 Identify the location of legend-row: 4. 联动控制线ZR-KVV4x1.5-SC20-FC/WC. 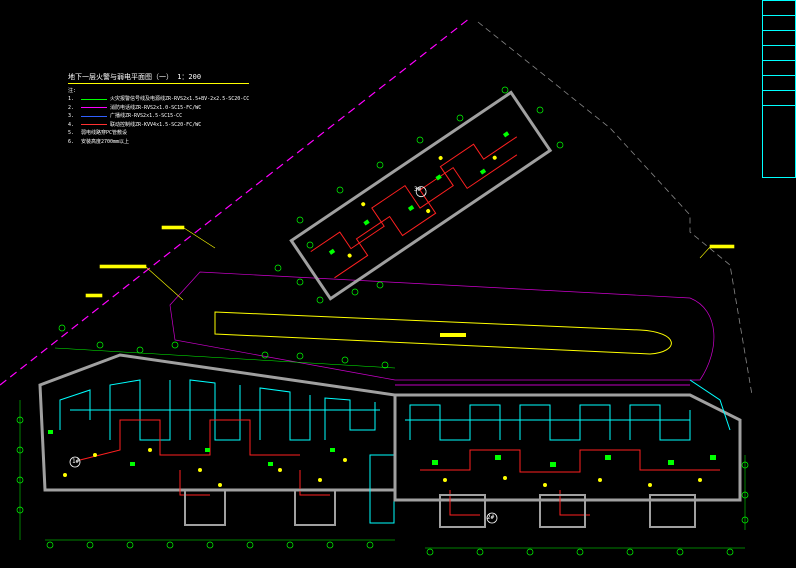
(158, 125).